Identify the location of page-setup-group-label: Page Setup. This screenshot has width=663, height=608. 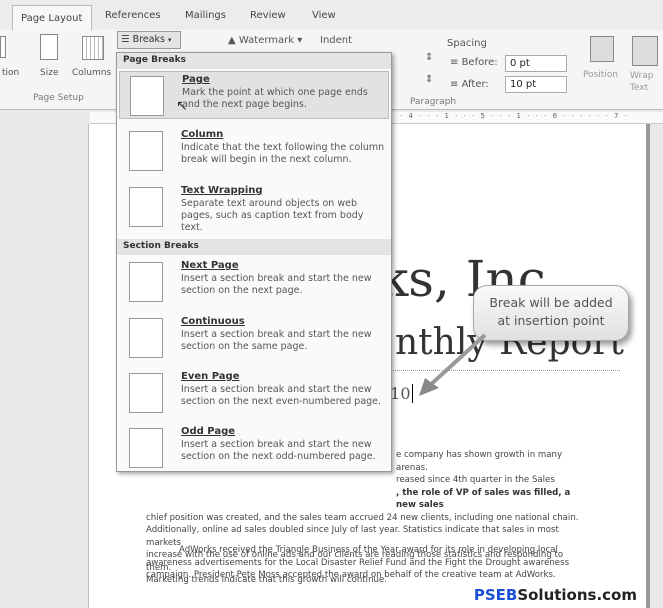
(58, 98).